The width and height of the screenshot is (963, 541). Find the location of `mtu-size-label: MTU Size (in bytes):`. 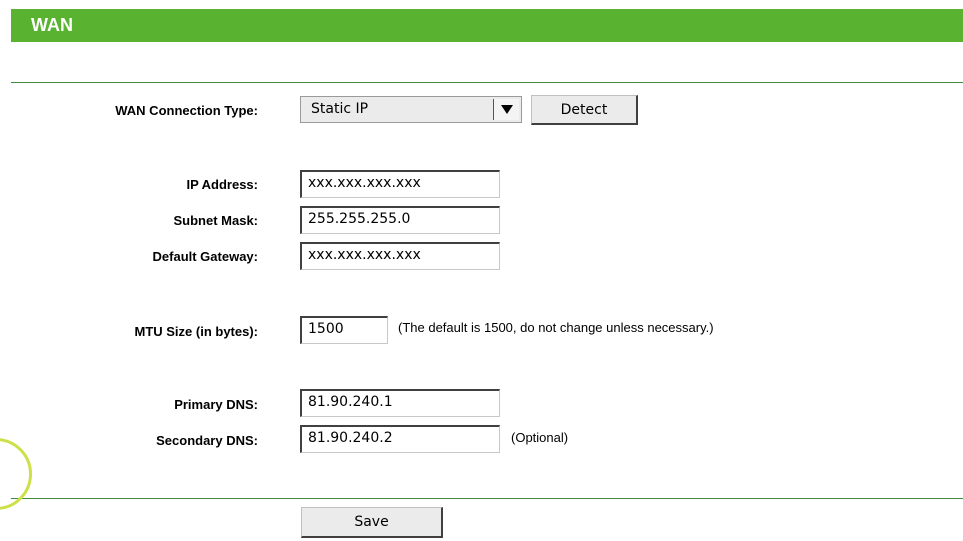

mtu-size-label: MTU Size (in bytes): is located at coordinates (196, 331).